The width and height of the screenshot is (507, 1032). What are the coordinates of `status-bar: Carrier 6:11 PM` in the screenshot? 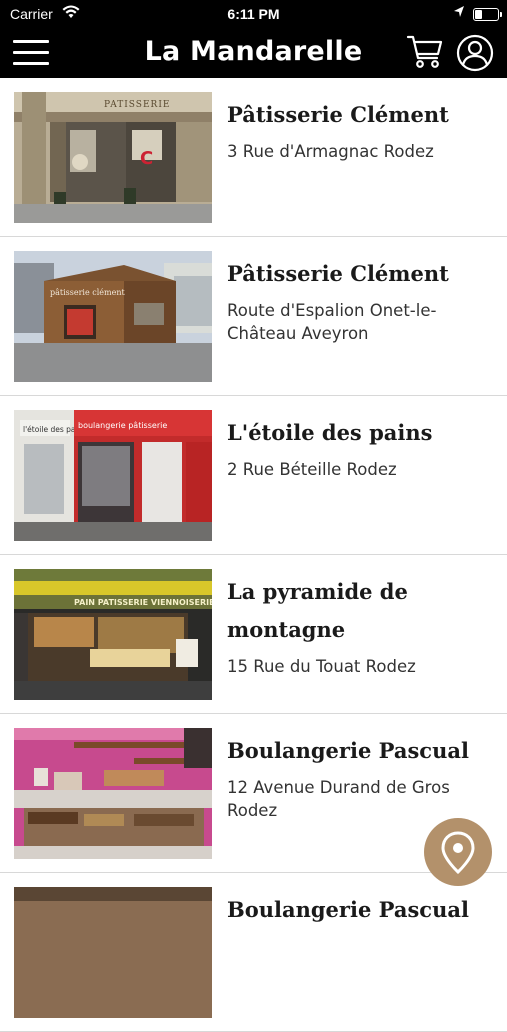 It's located at (253, 14).